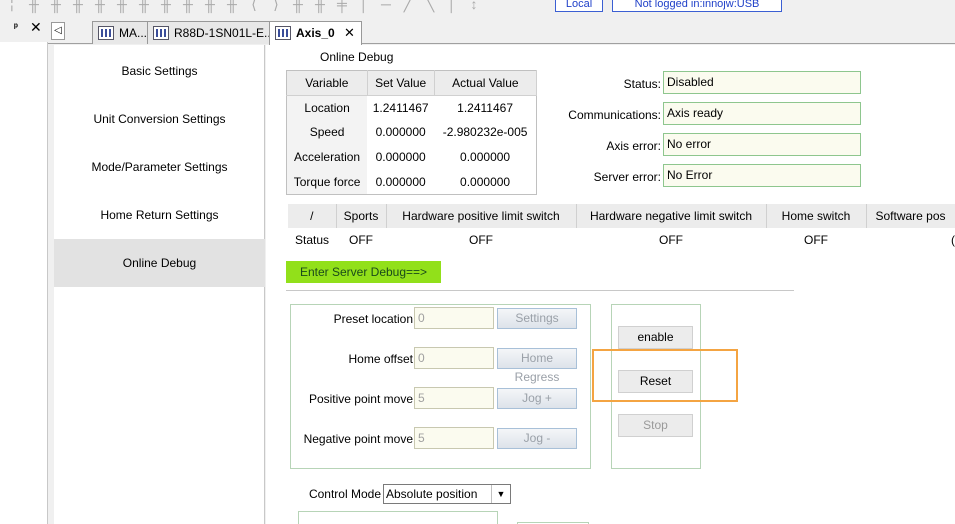  I want to click on left-dock-panel: ᵖ ✕, so click(24, 271).